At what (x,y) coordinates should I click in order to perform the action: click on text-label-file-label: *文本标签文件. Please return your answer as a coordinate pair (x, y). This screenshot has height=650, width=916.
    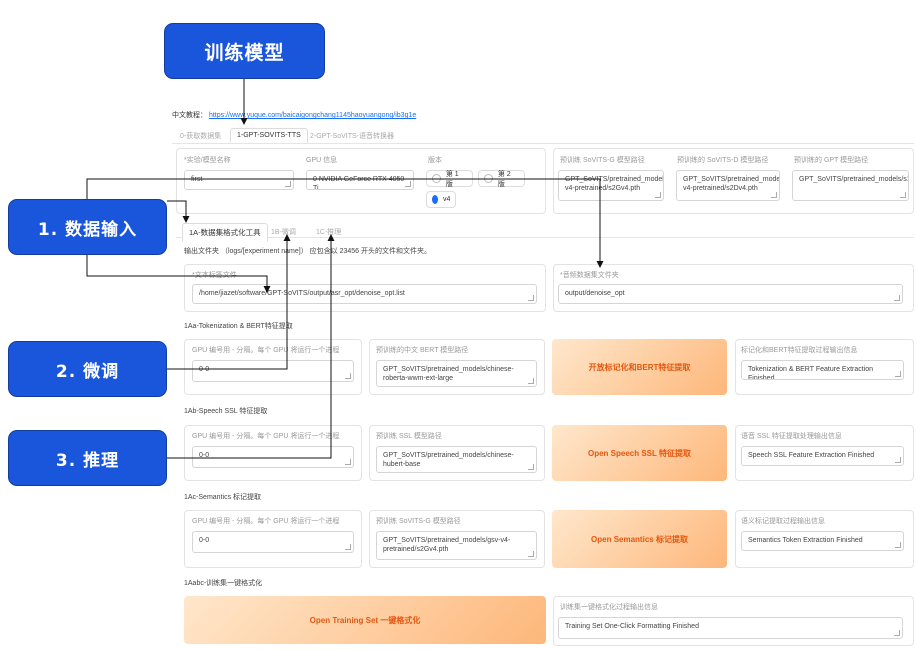
    Looking at the image, I should click on (214, 275).